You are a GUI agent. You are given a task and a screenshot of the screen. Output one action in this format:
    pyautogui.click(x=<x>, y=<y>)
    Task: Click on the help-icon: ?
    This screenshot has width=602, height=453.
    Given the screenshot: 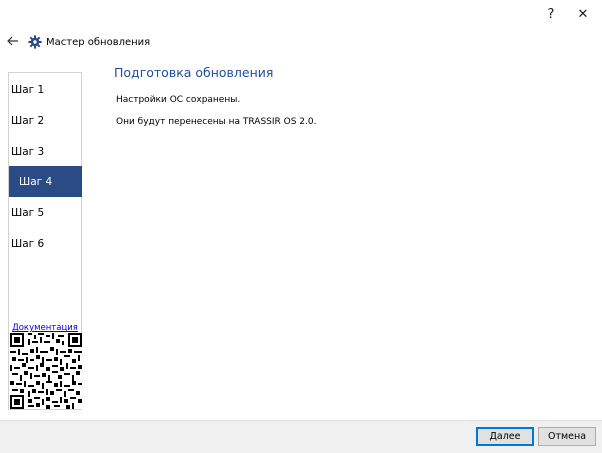 What is the action you would take?
    pyautogui.click(x=551, y=14)
    